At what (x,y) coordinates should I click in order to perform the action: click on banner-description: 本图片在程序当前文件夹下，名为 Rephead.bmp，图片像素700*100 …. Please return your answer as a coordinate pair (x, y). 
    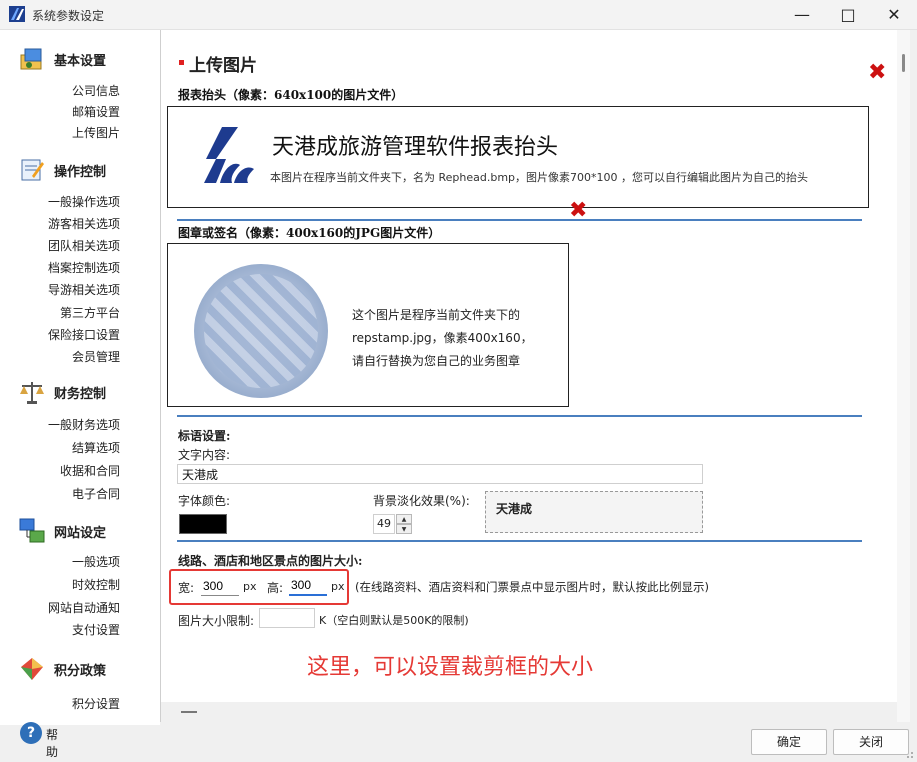
    Looking at the image, I should click on (539, 177).